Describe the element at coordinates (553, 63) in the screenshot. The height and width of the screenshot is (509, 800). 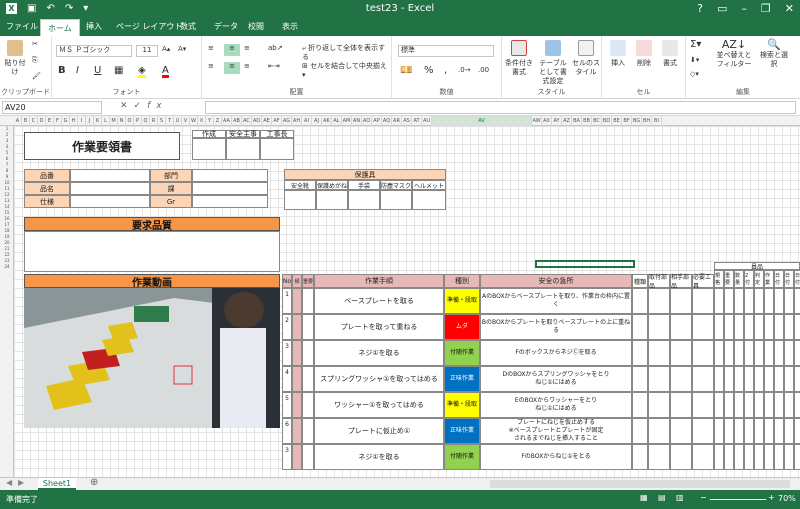
I see `format-table-button: テーブルとして書式設定` at that location.